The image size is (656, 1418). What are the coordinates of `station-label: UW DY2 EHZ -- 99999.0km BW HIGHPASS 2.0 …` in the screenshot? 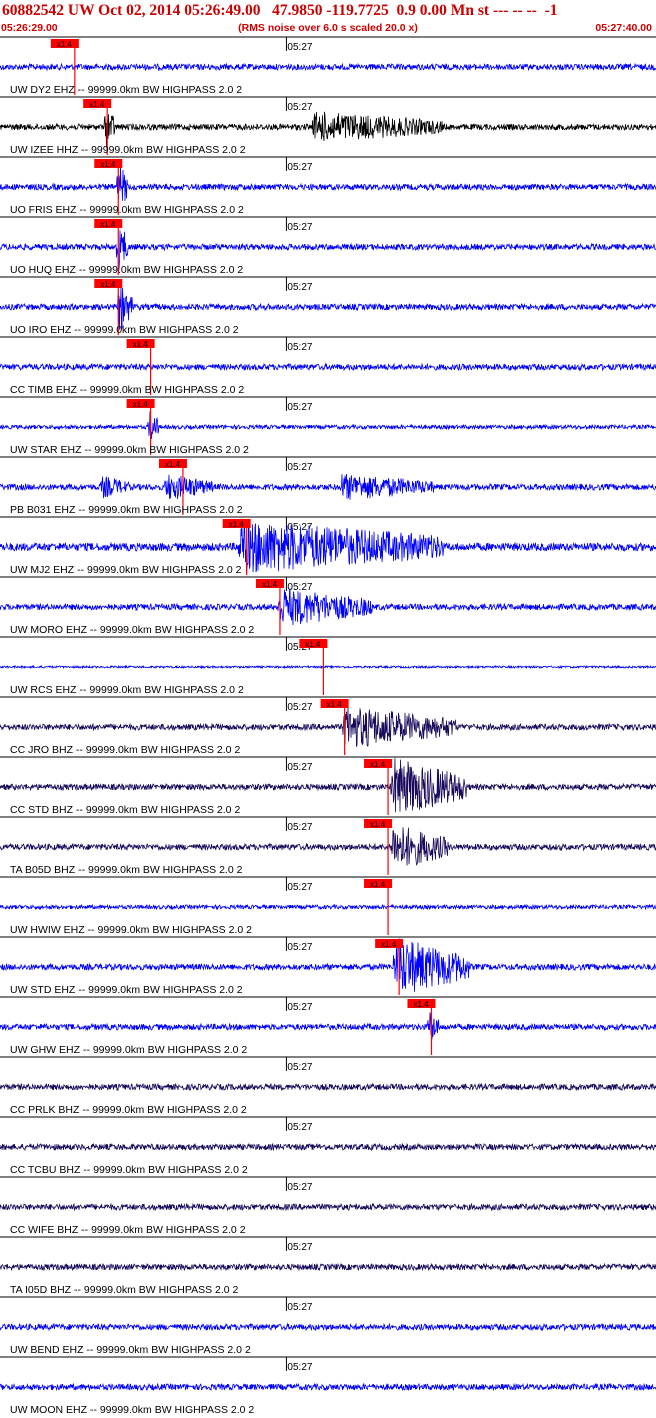 It's located at (126, 90).